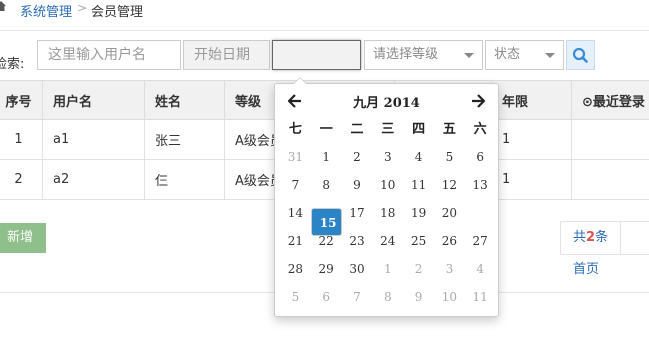  What do you see at coordinates (93, 179) in the screenshot?
I see `table-cell: a2` at bounding box center [93, 179].